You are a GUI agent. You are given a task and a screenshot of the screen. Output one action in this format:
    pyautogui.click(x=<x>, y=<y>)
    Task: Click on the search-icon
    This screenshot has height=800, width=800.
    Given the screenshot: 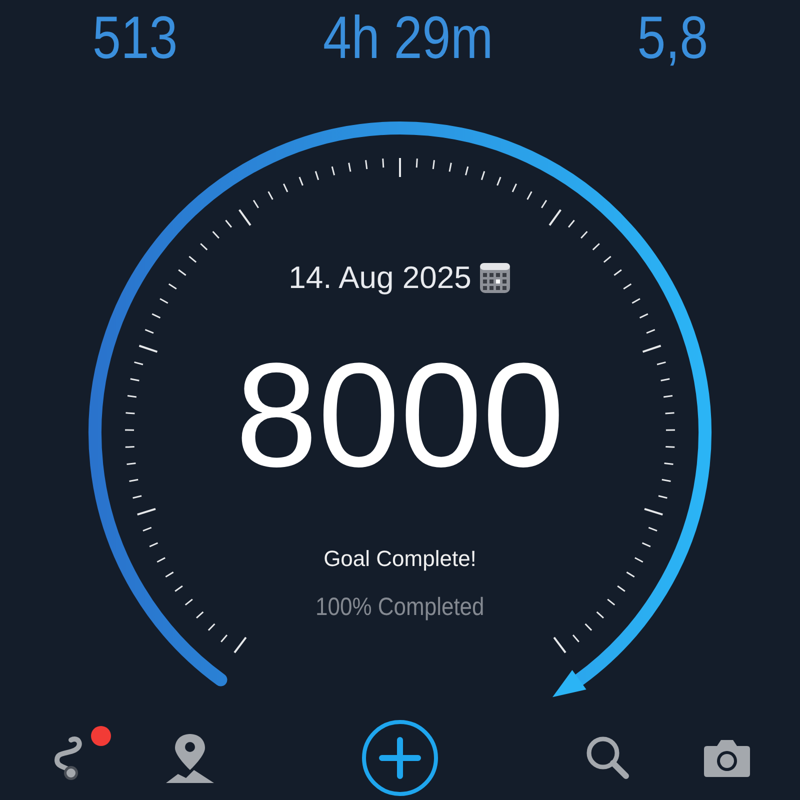 What is the action you would take?
    pyautogui.click(x=608, y=757)
    